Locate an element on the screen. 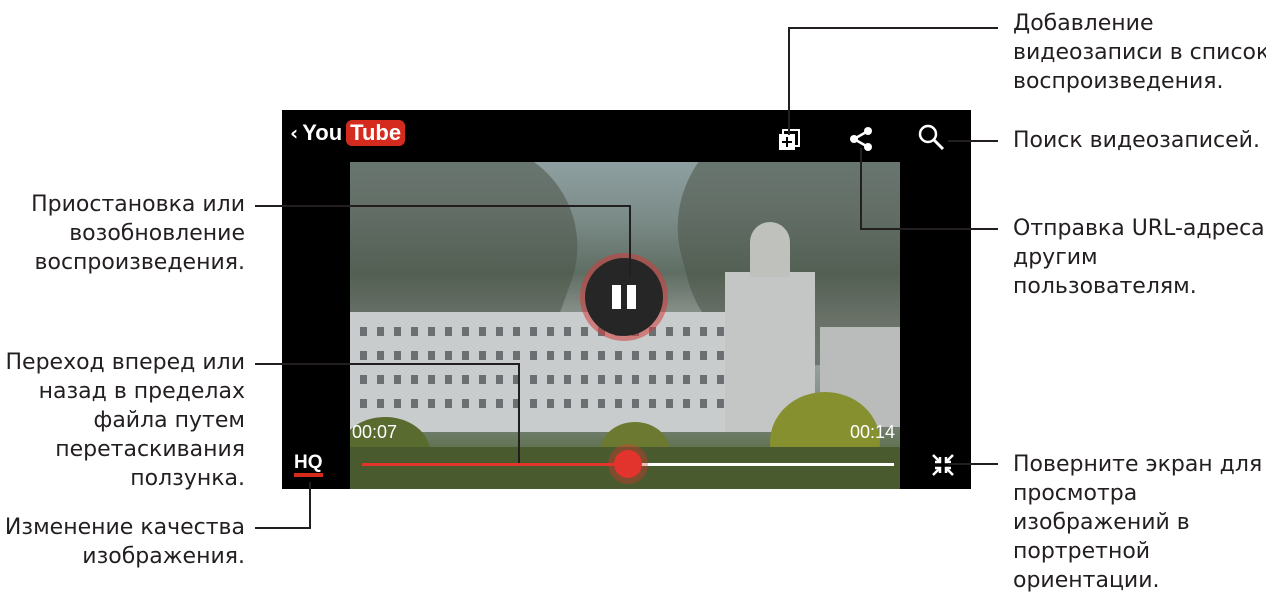 The width and height of the screenshot is (1266, 598). callout-line: другим is located at coordinates (1055, 257).